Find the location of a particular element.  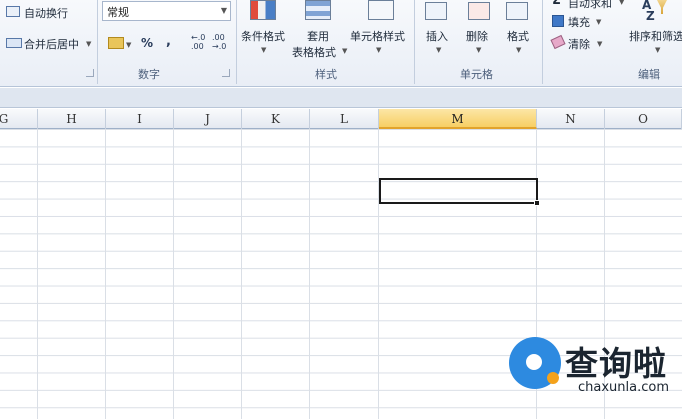

watermark-logo-inner is located at coordinates (534, 362).